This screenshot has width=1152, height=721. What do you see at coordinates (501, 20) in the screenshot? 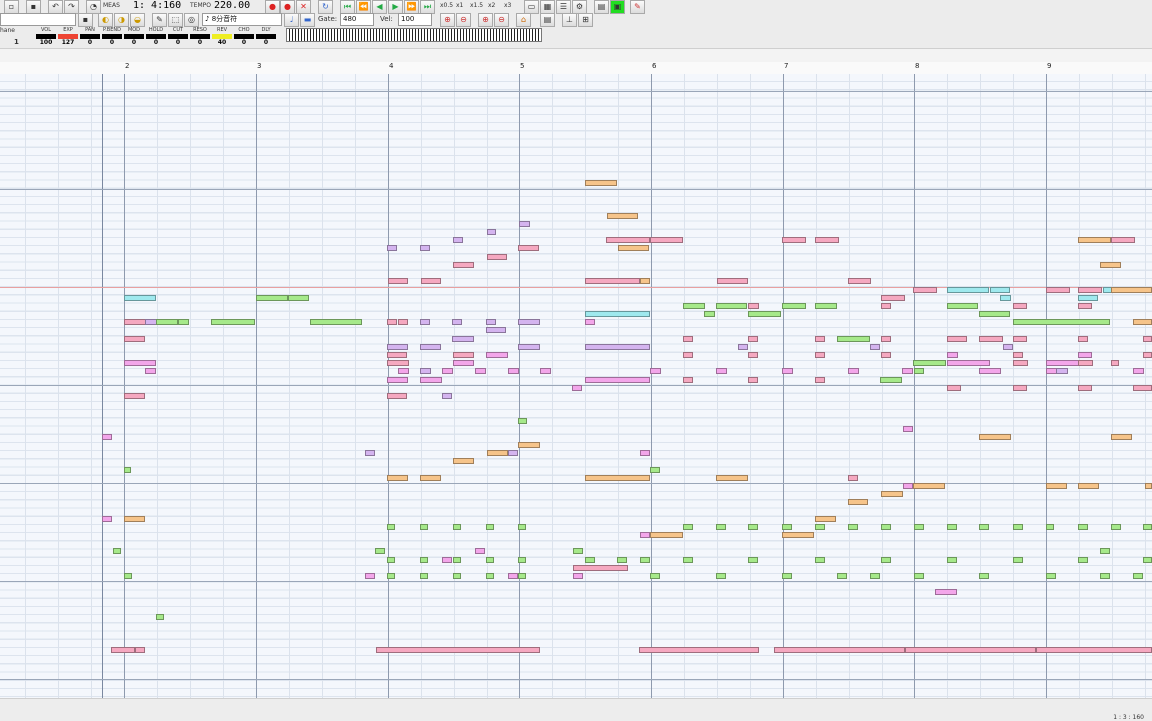
I see `zoom-vertical-icon: ⊖` at bounding box center [501, 20].